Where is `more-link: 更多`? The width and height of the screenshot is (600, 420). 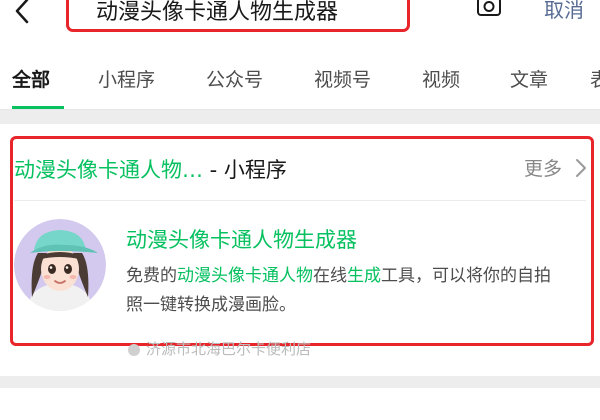 more-link: 更多 is located at coordinates (543, 167).